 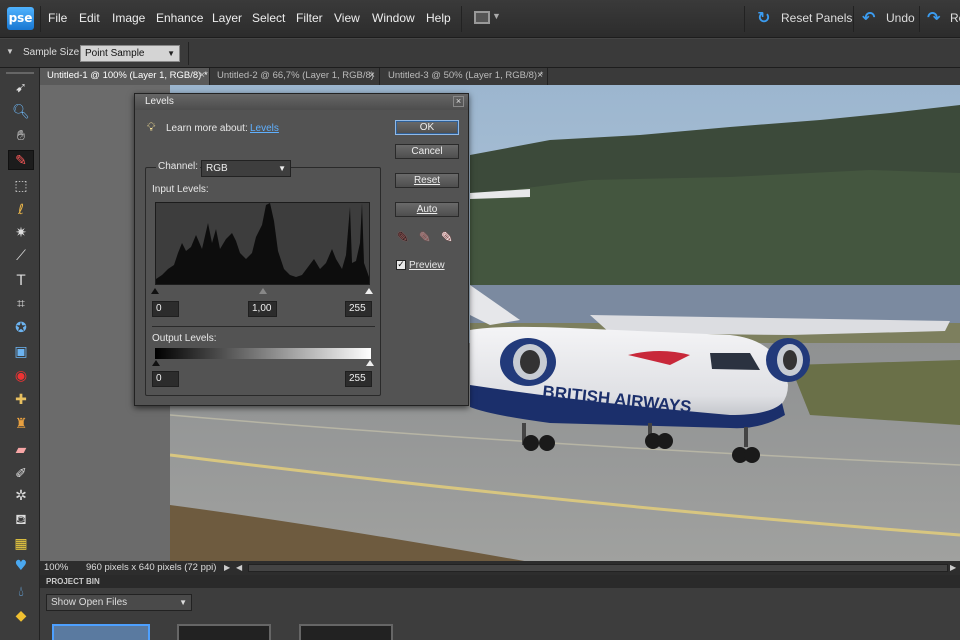 What do you see at coordinates (21, 376) in the screenshot?
I see `red-eye-icon: ◉` at bounding box center [21, 376].